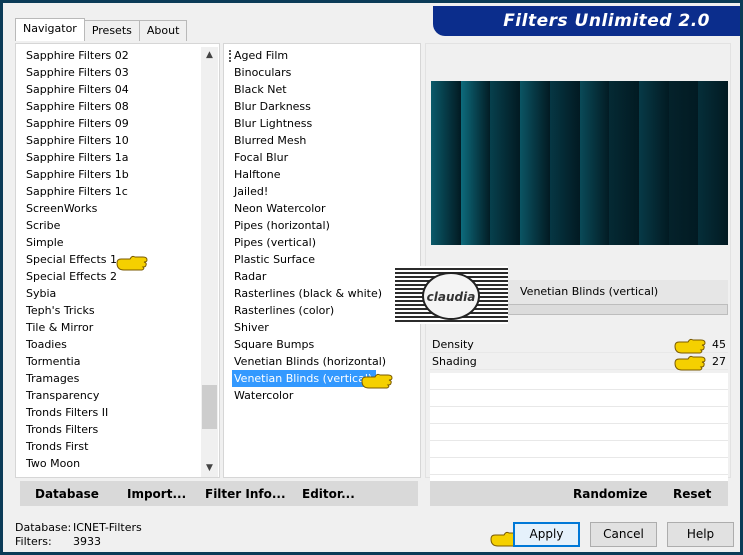 The height and width of the screenshot is (555, 743). I want to click on watermark-text: claudia, so click(451, 297).